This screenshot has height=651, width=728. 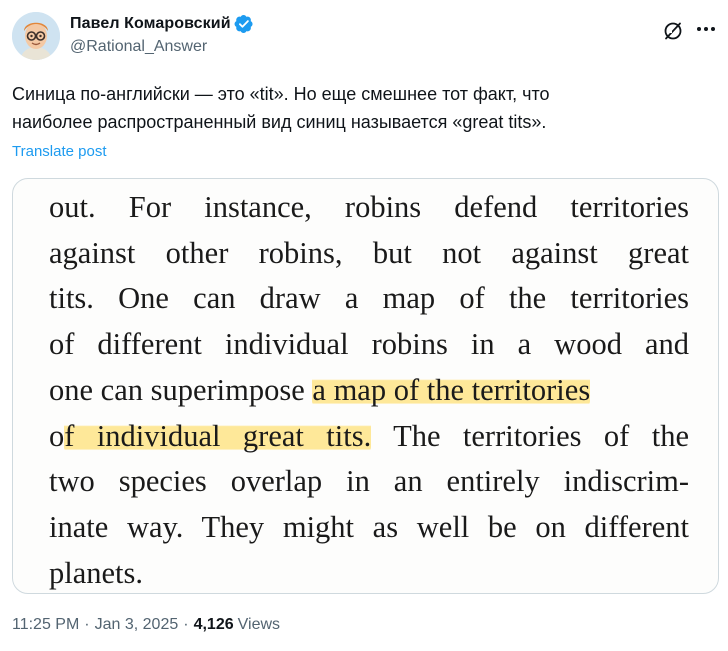 I want to click on translate-post-link: Translate post, so click(x=59, y=151).